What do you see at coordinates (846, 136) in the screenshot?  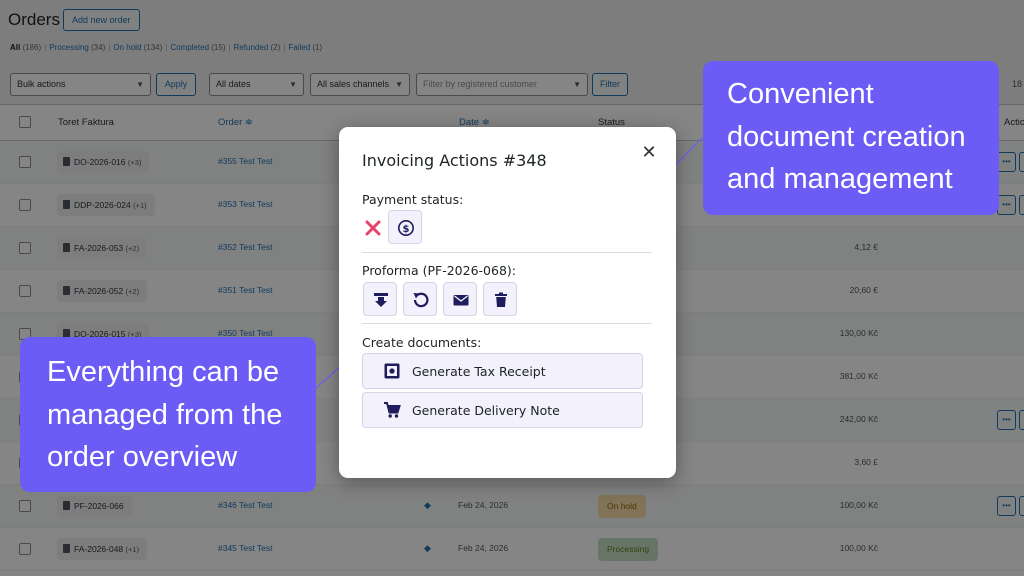 I see `callout-line: document creation` at bounding box center [846, 136].